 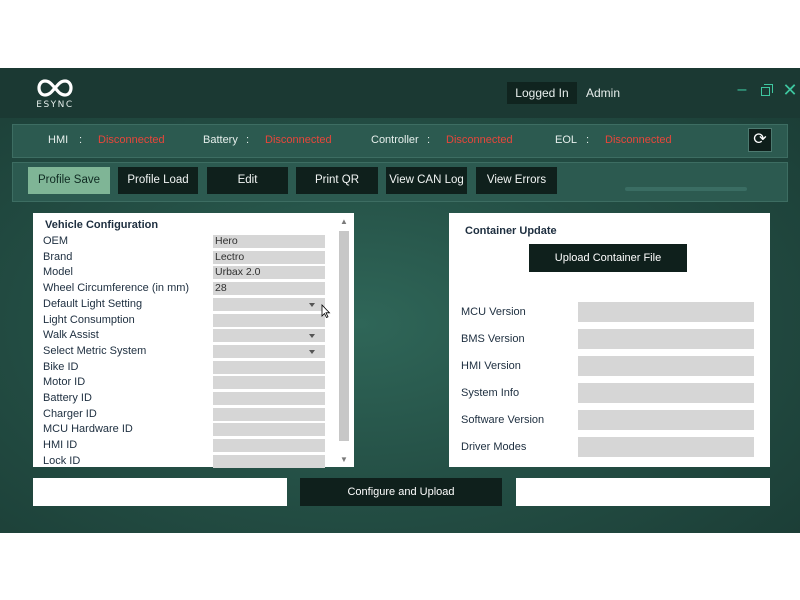 What do you see at coordinates (88, 429) in the screenshot?
I see `vehicle-config-label: MCU Hardware ID` at bounding box center [88, 429].